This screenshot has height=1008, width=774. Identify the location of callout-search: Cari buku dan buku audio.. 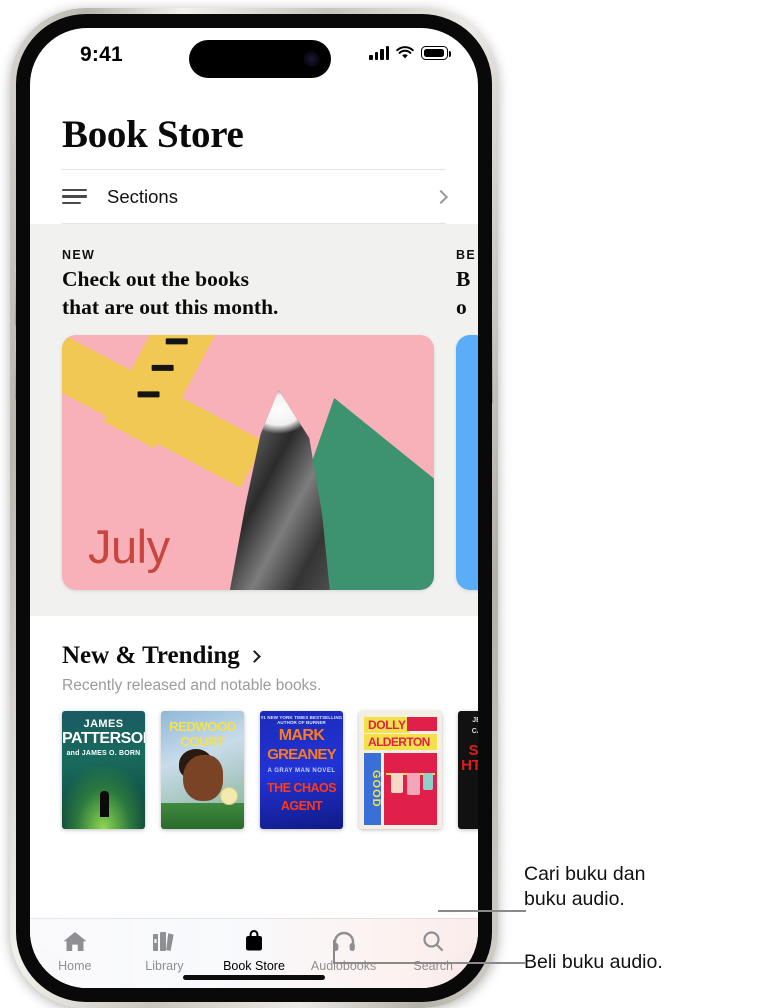
(585, 887).